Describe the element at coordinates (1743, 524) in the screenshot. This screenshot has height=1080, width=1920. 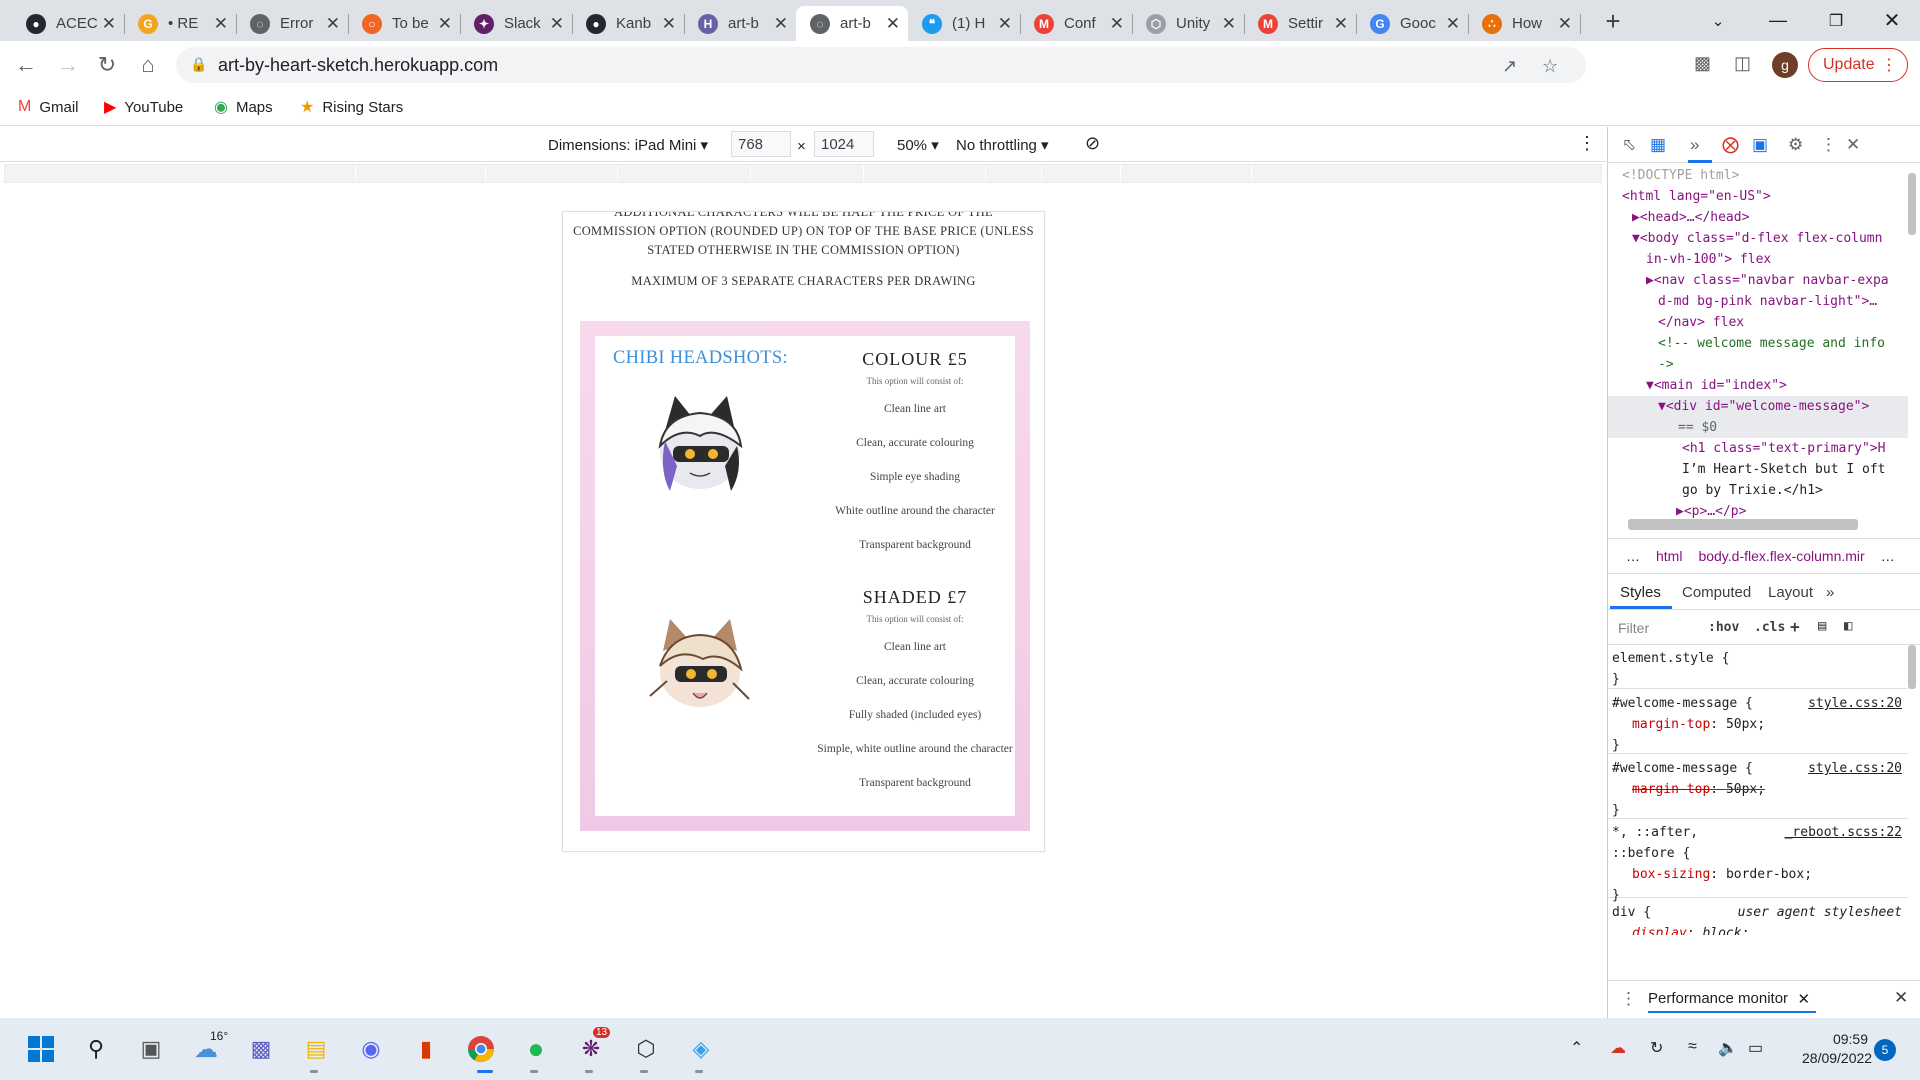
I see `horizontal-scrollbar` at that location.